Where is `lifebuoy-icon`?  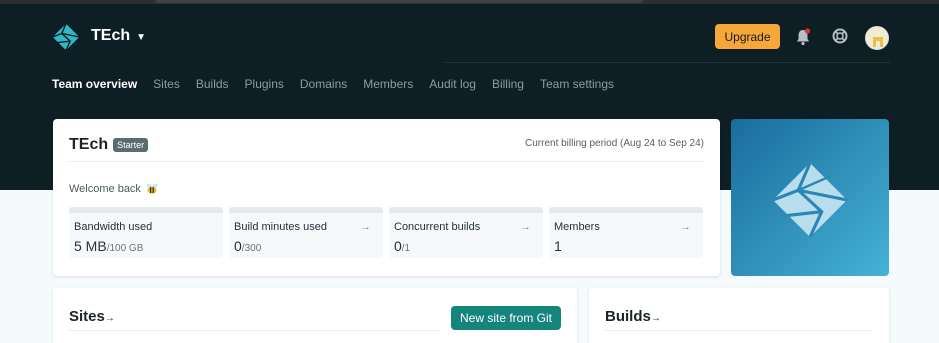 lifebuoy-icon is located at coordinates (840, 36).